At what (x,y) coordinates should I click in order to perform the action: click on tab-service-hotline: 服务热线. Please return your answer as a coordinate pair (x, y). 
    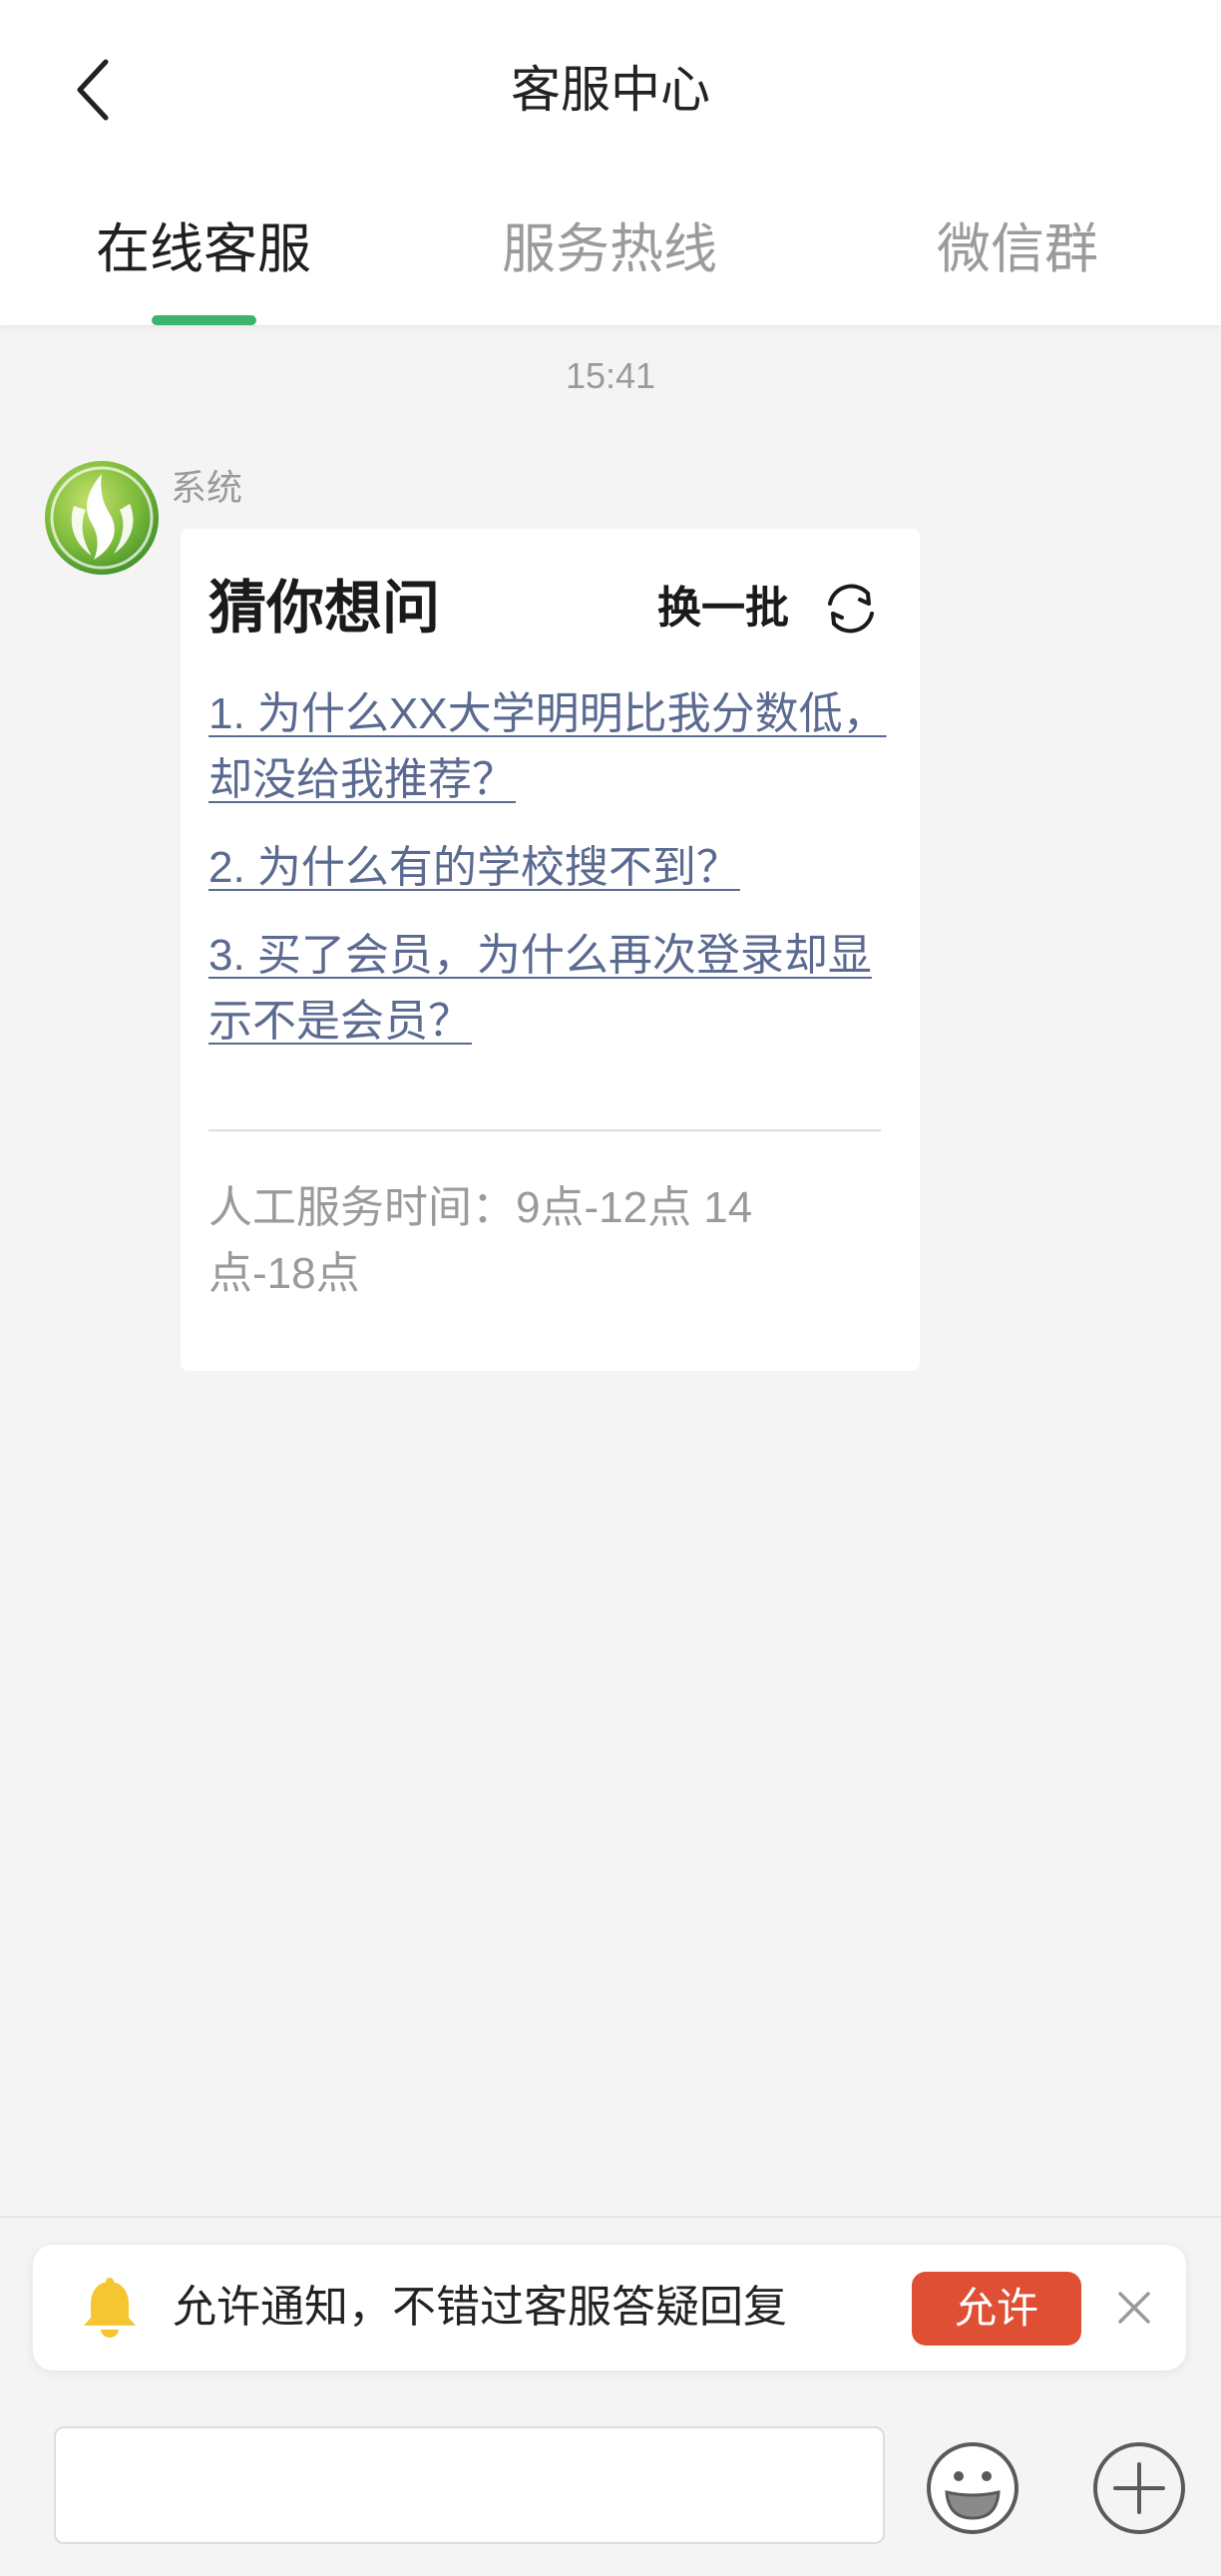
    Looking at the image, I should click on (610, 249).